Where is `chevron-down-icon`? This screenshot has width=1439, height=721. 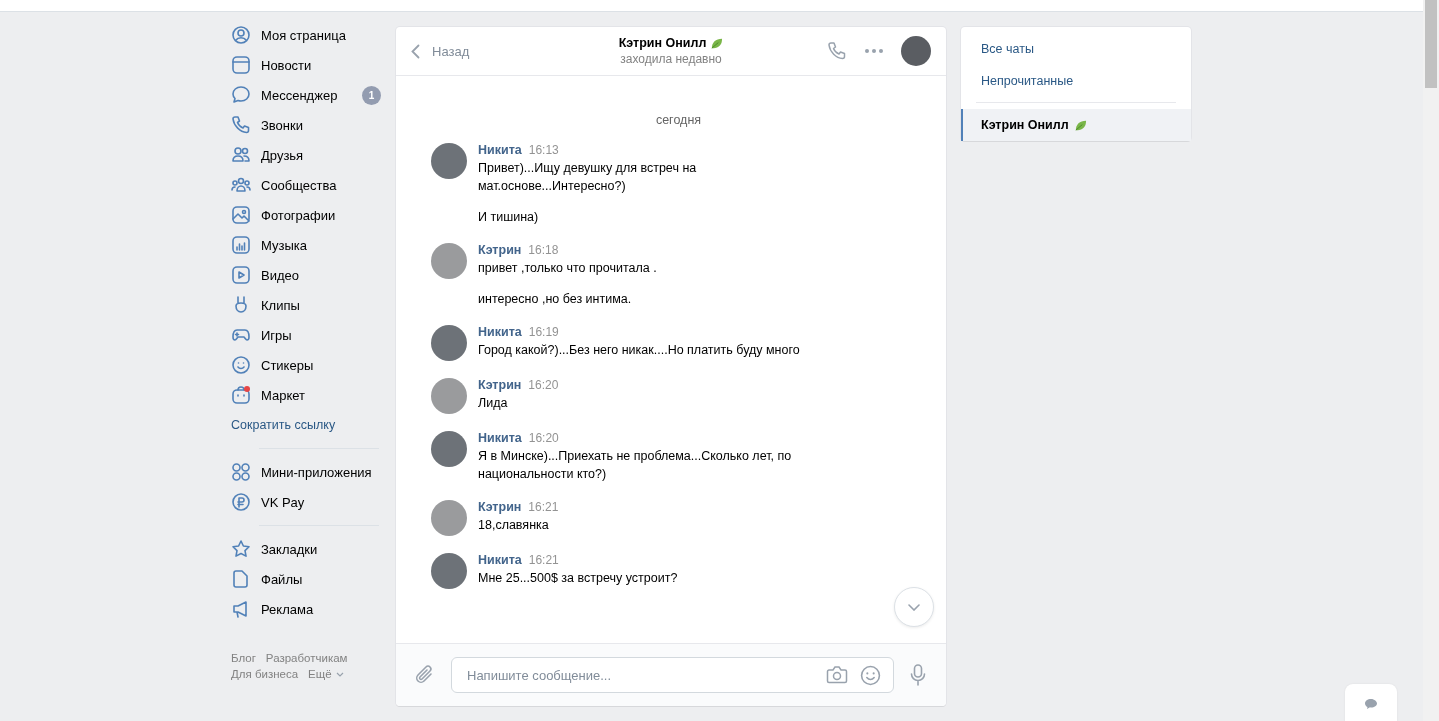 chevron-down-icon is located at coordinates (914, 607).